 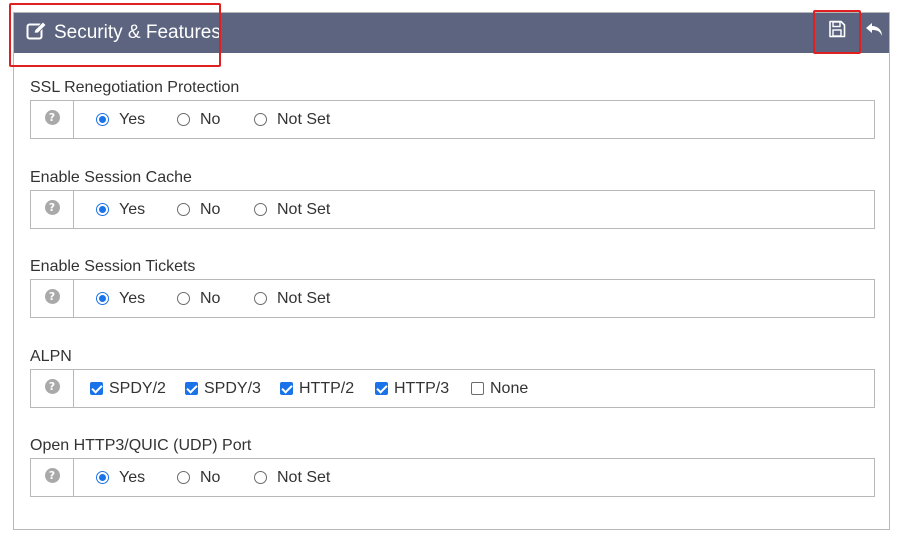 I want to click on checkbox-label: SPDY/3, so click(x=232, y=388).